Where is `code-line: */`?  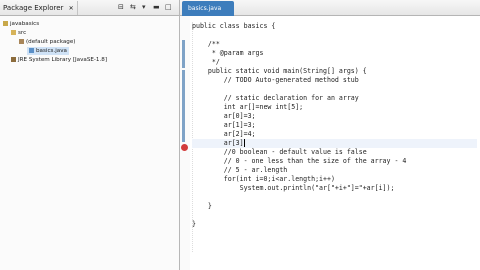
code-line: */ is located at coordinates (206, 62).